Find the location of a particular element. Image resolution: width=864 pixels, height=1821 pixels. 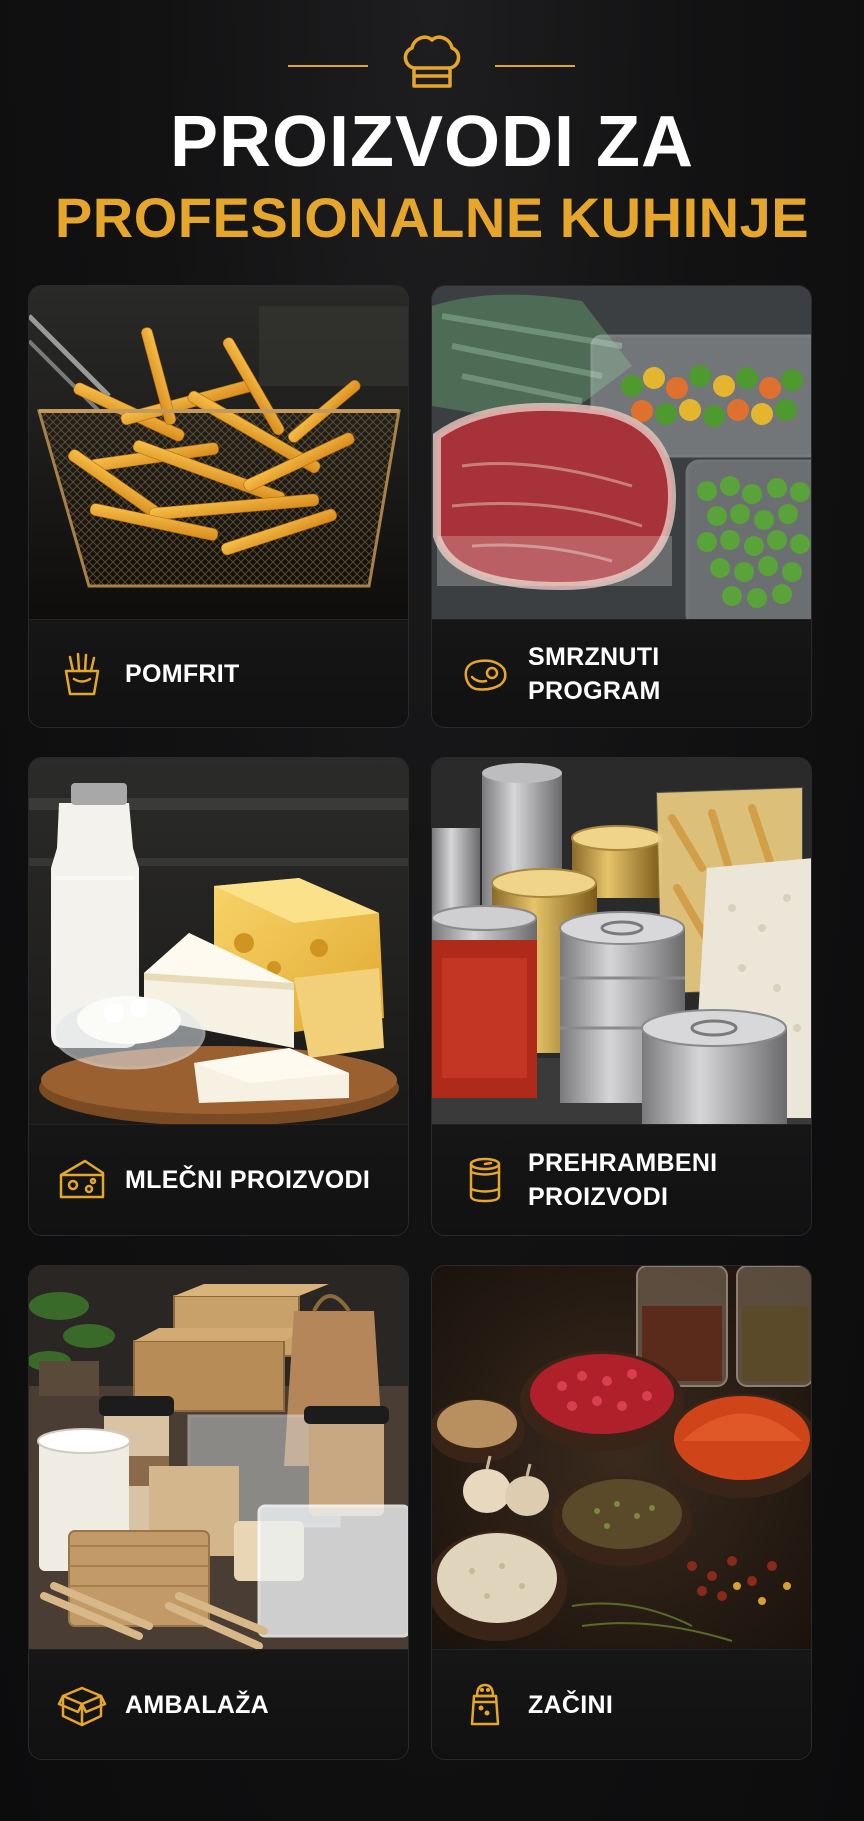

category-label: SMRZNUTI PROGRAM is located at coordinates (594, 673).